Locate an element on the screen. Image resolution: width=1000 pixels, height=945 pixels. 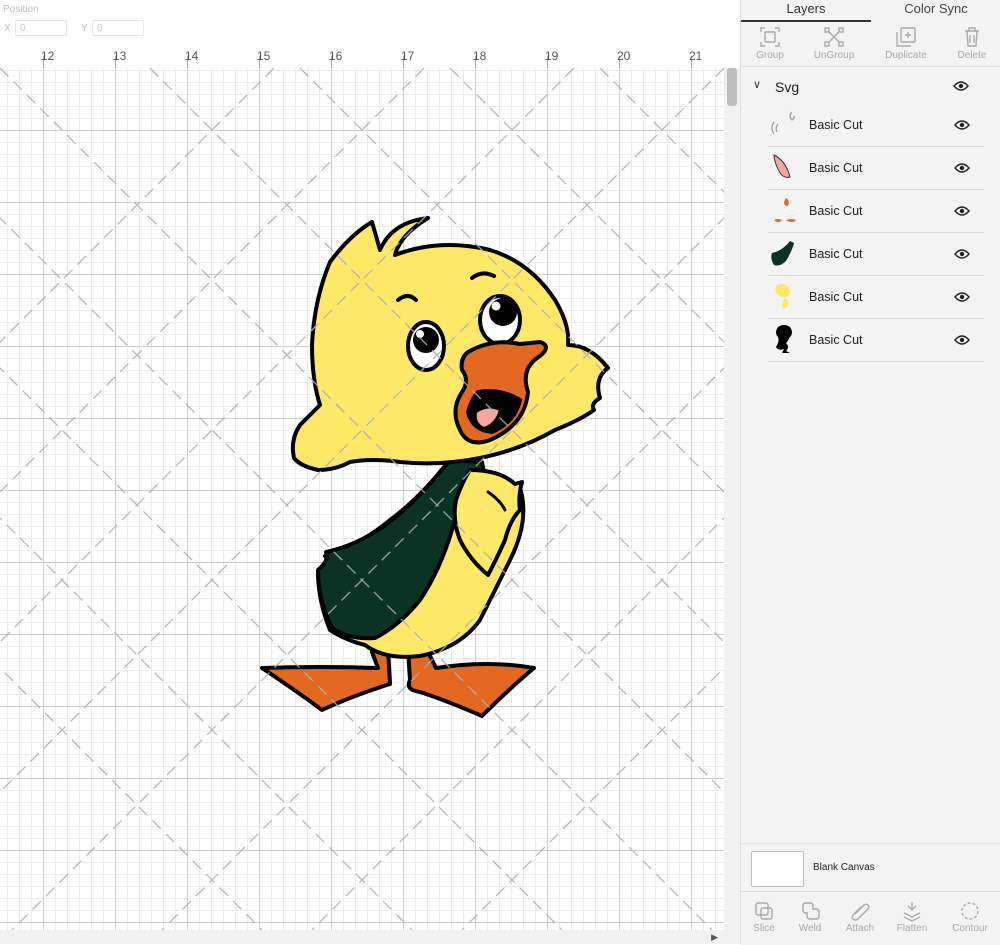
x-position-field: 0 is located at coordinates (41, 28).